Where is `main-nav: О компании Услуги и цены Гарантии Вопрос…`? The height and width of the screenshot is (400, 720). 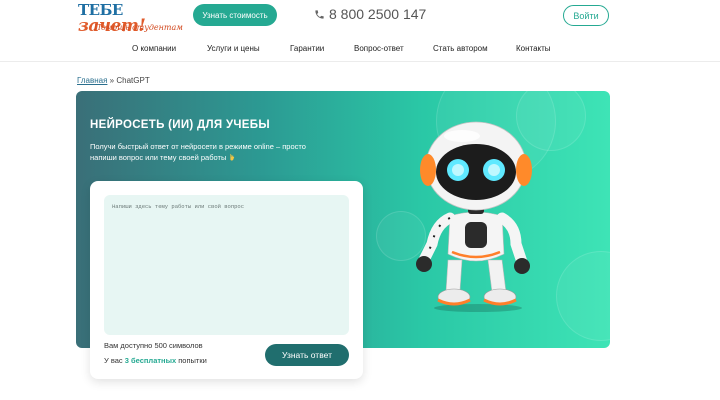 main-nav: О компании Услуги и цены Гарантии Вопрос… is located at coordinates (360, 50).